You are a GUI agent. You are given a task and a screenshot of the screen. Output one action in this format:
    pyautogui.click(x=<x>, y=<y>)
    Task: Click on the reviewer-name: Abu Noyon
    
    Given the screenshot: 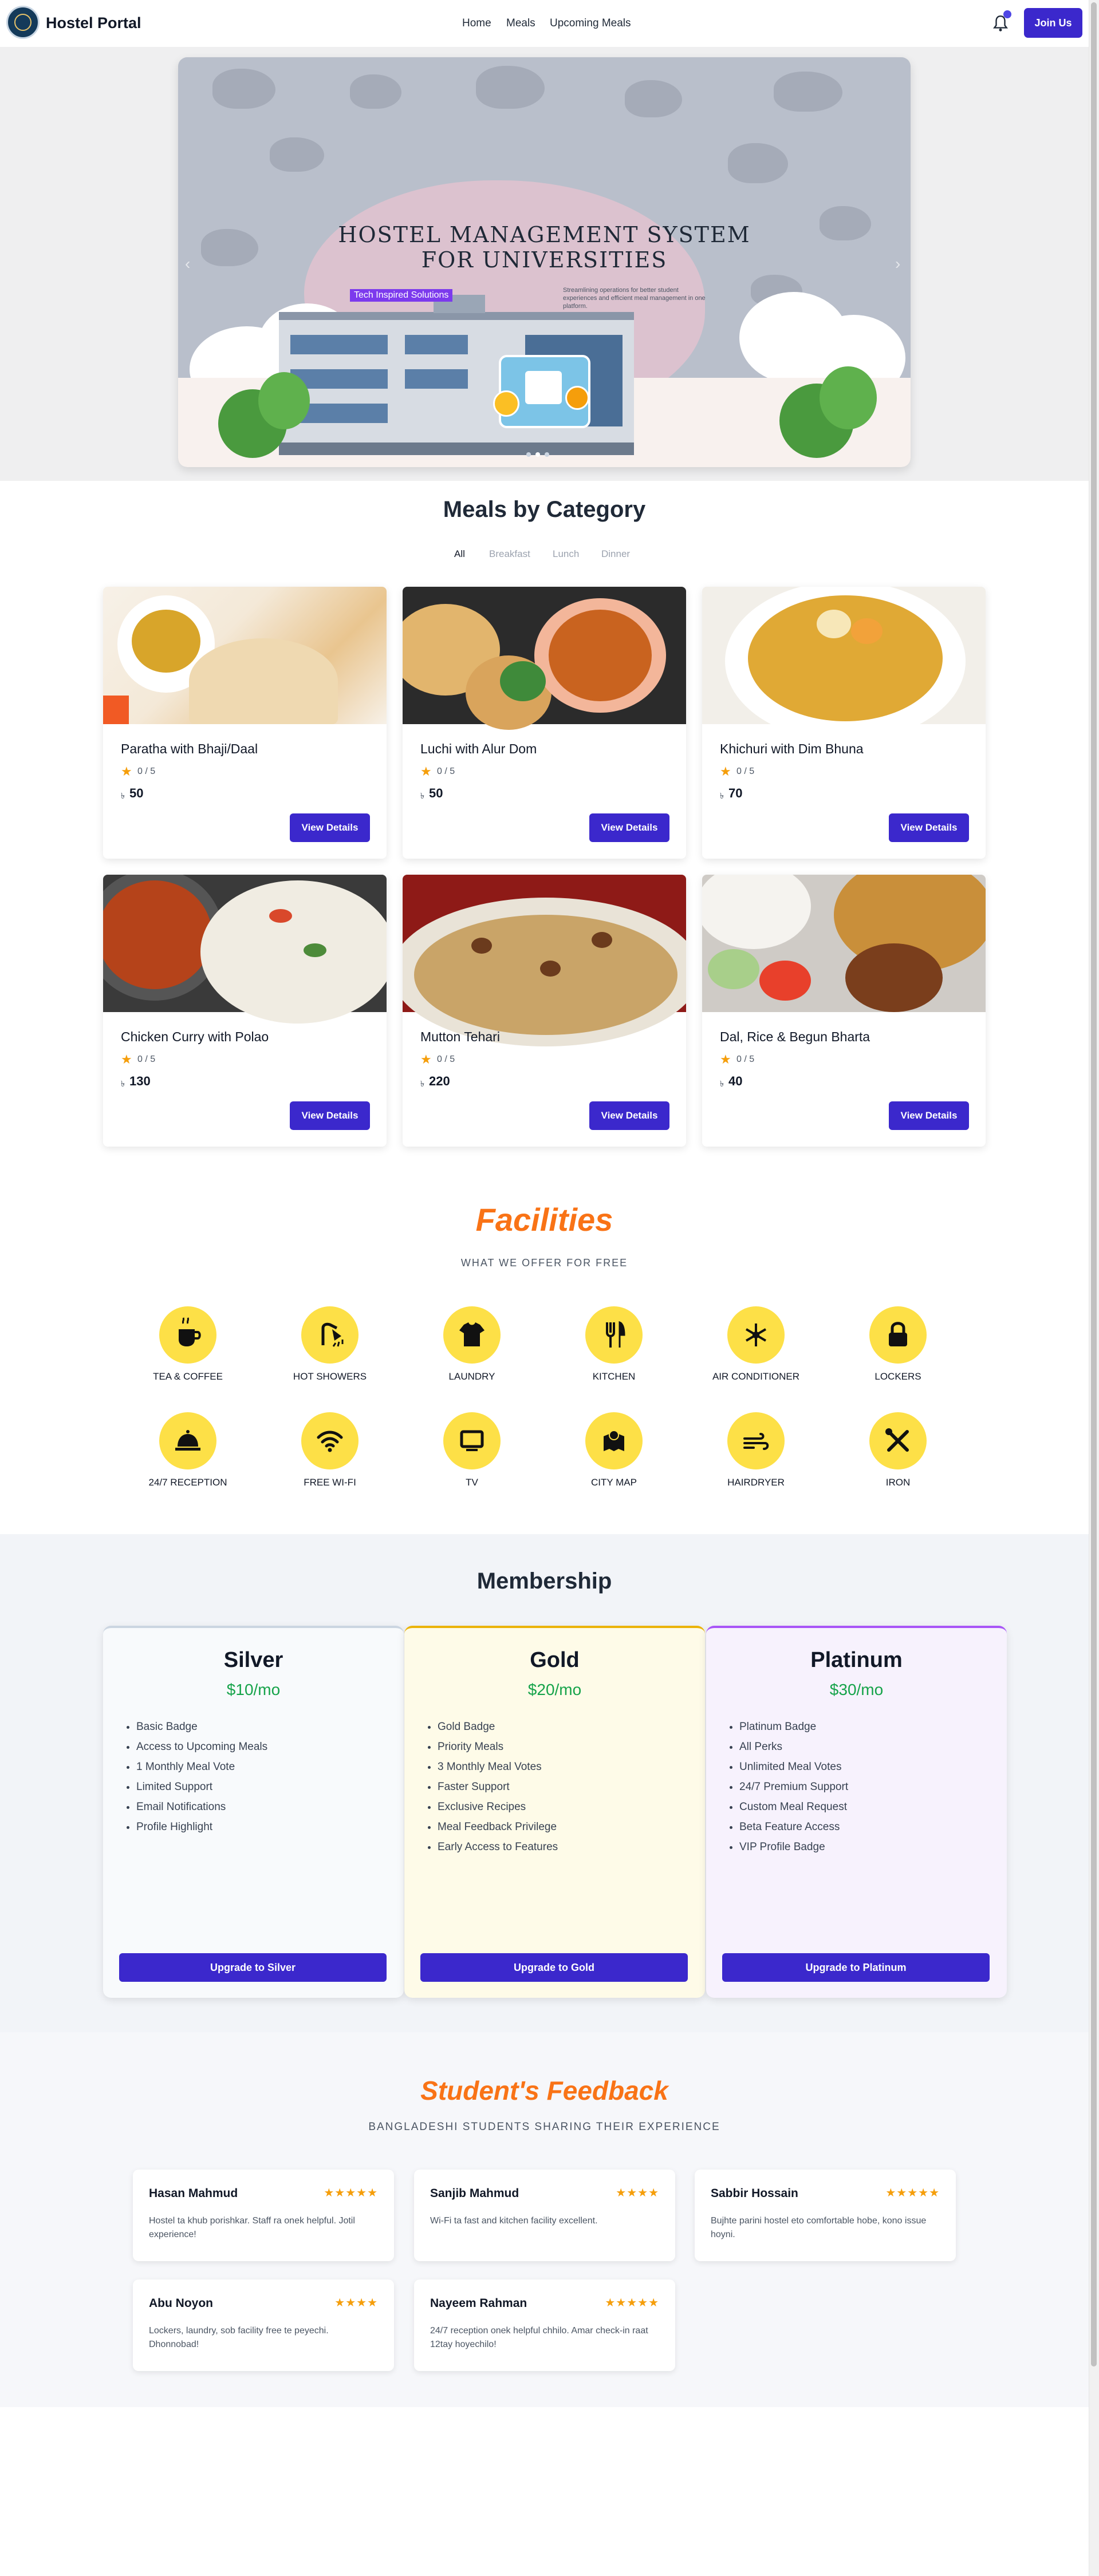 What is the action you would take?
    pyautogui.click(x=181, y=2303)
    